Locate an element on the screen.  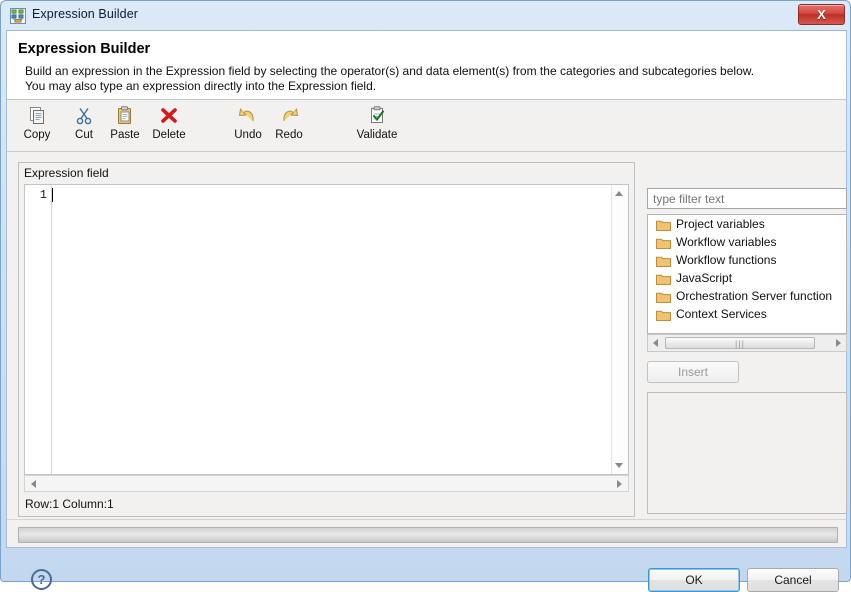
scroll-down-icon is located at coordinates (619, 465).